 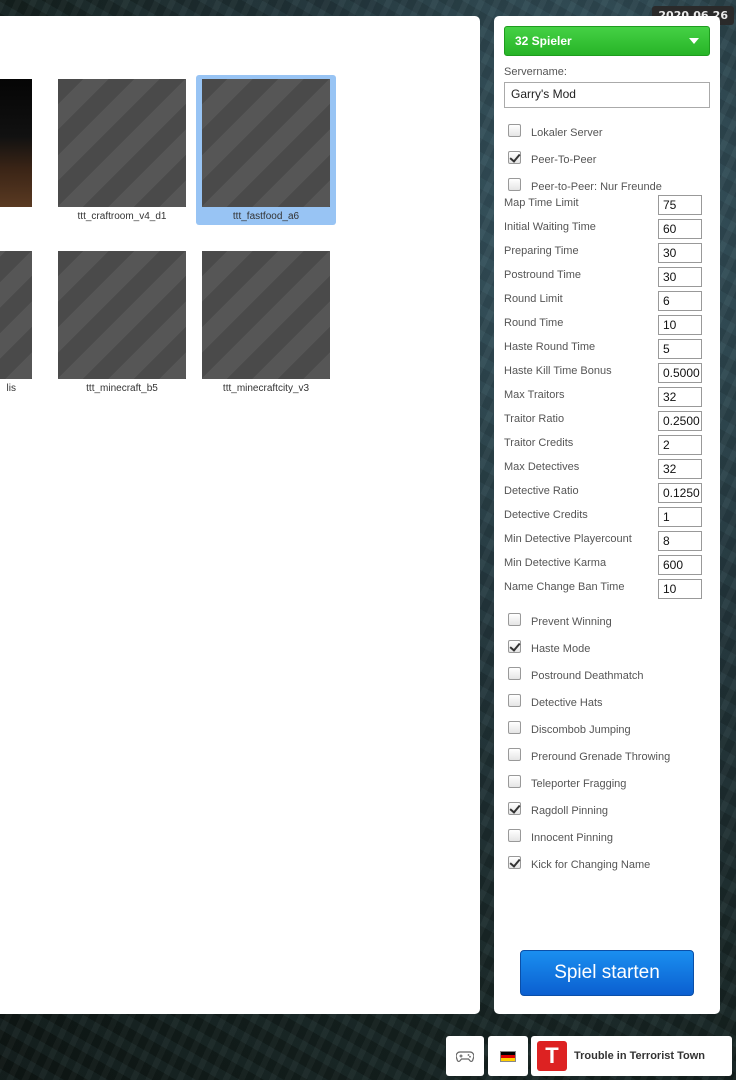 I want to click on setting-input: 60, so click(x=680, y=229).